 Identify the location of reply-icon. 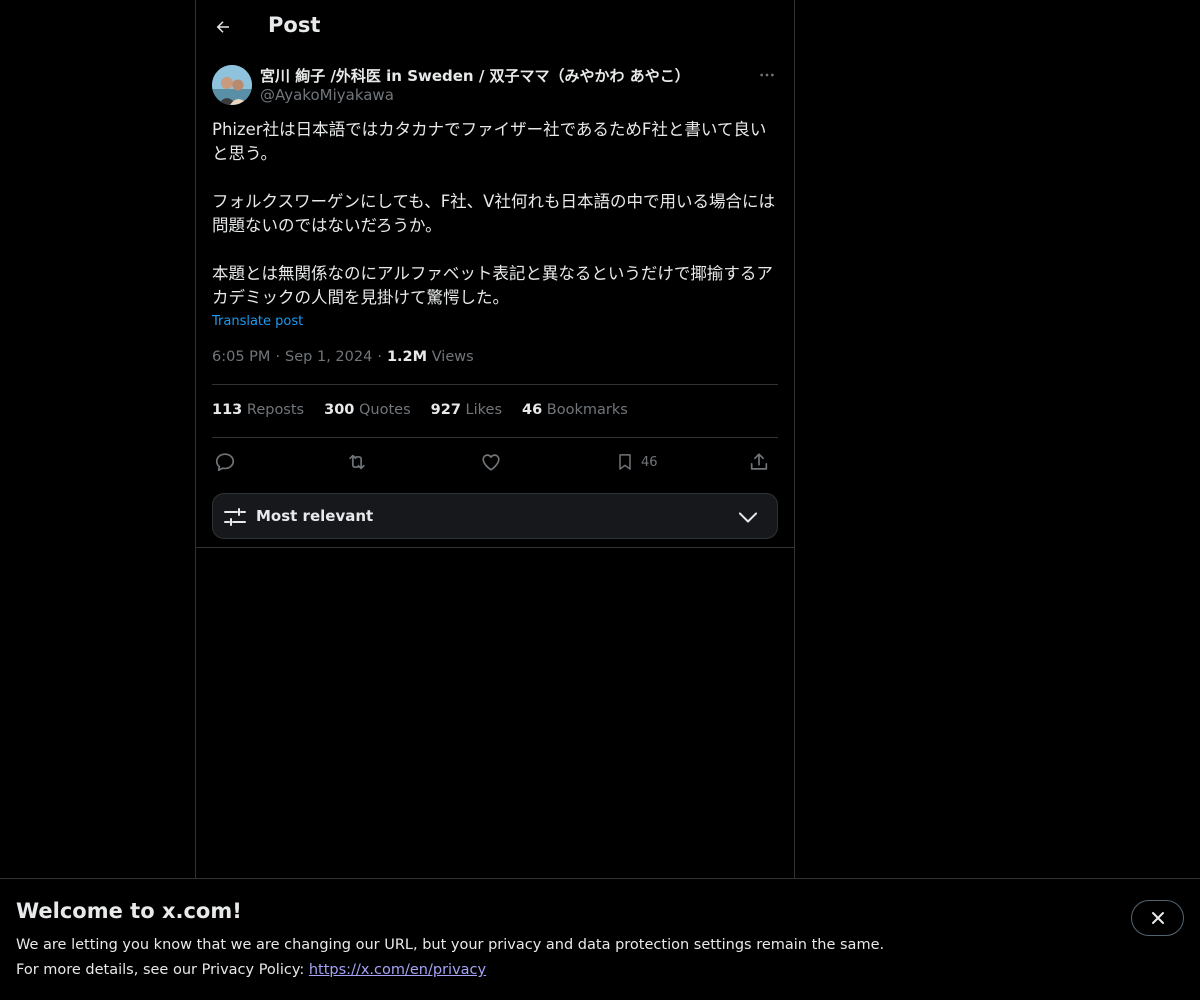
(225, 462).